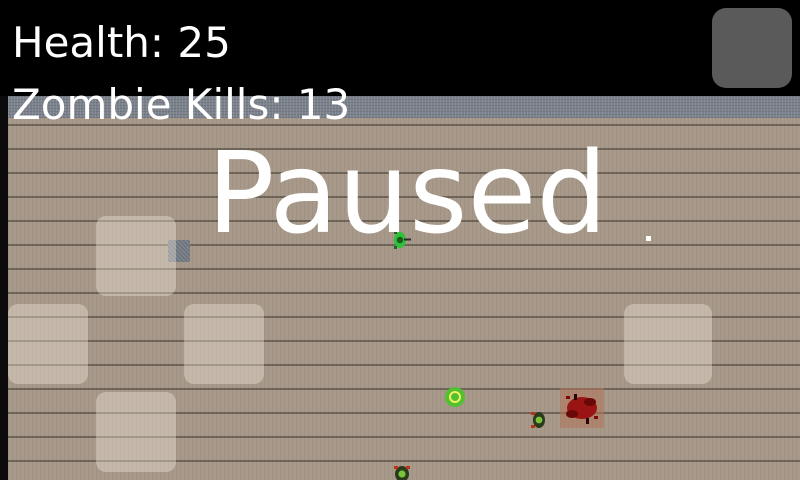  Describe the element at coordinates (407, 194) in the screenshot. I see `paused-label: Paused` at that location.